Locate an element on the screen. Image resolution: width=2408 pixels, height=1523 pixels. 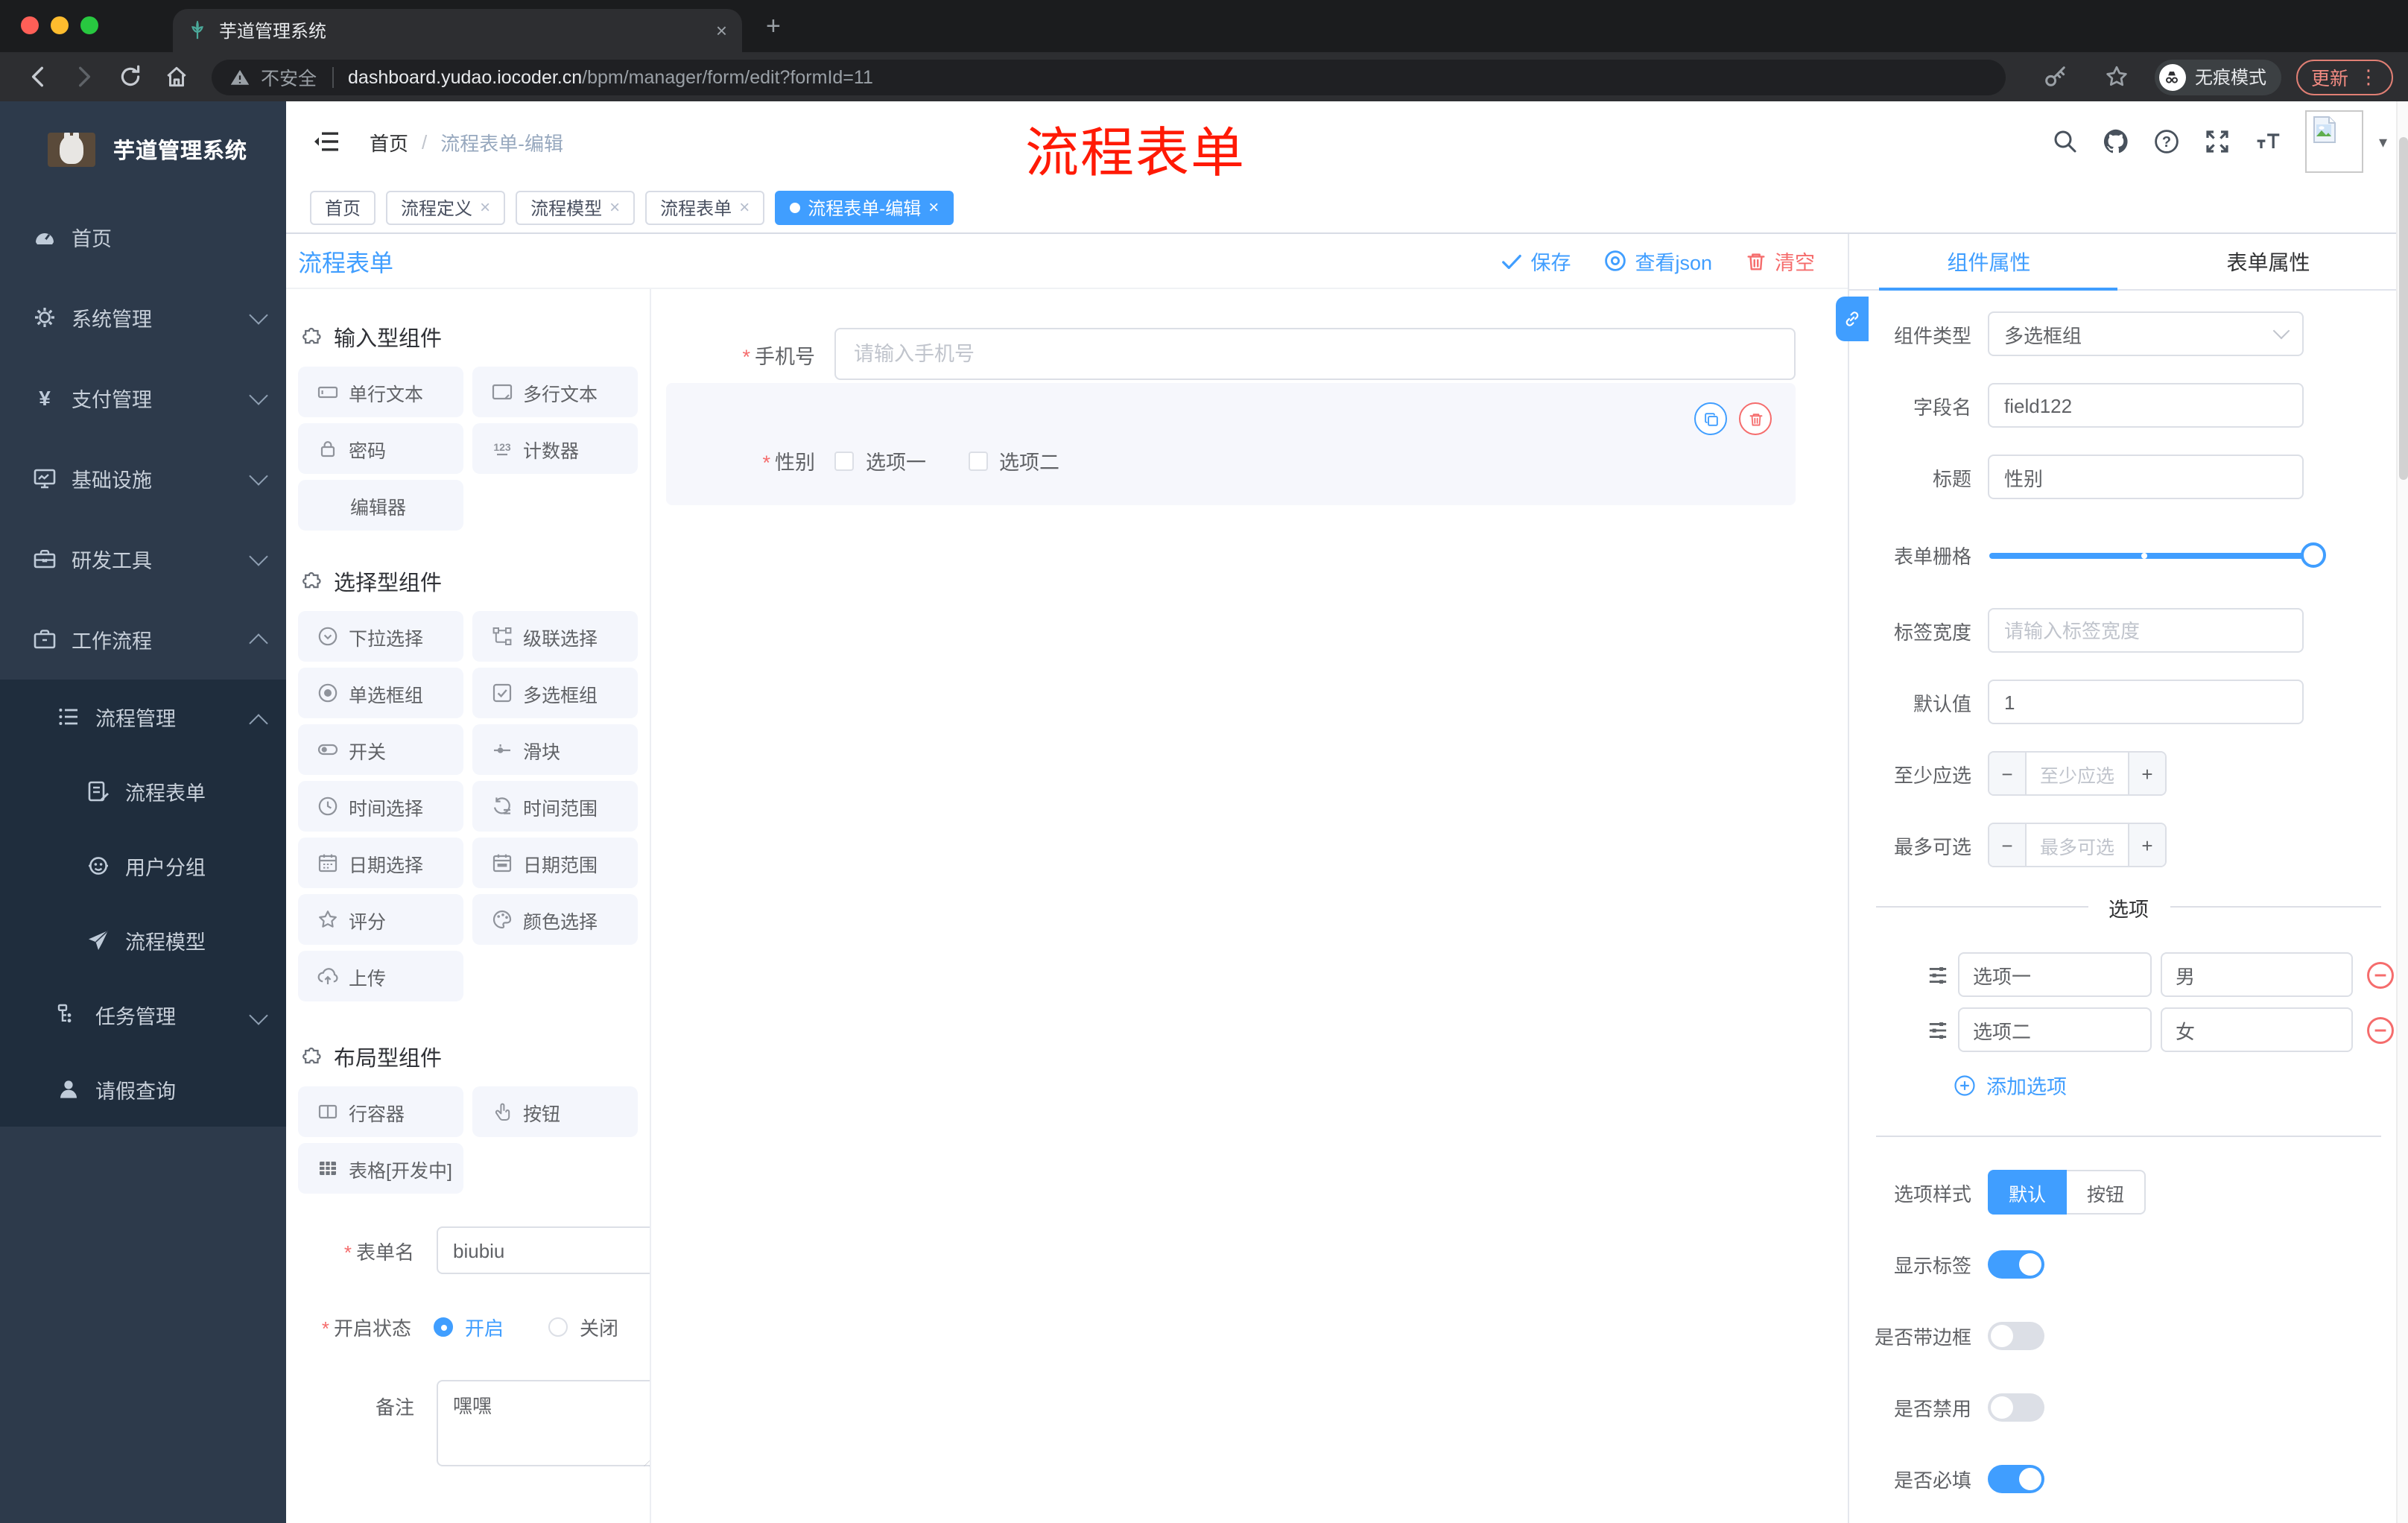
search-icon is located at coordinates (2066, 141).